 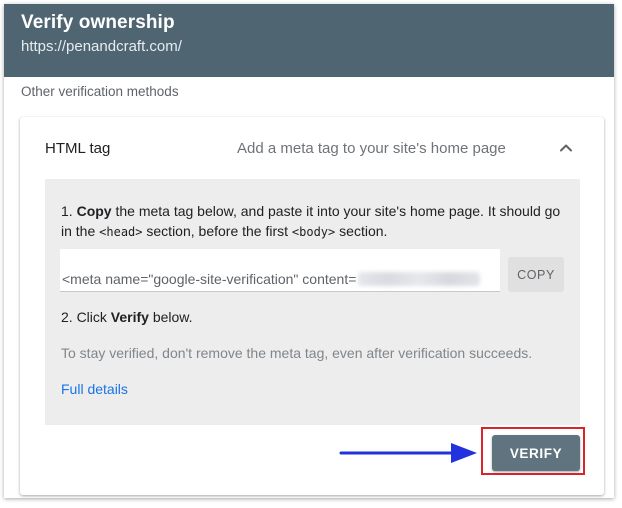 What do you see at coordinates (566, 148) in the screenshot?
I see `chevron-up-icon` at bounding box center [566, 148].